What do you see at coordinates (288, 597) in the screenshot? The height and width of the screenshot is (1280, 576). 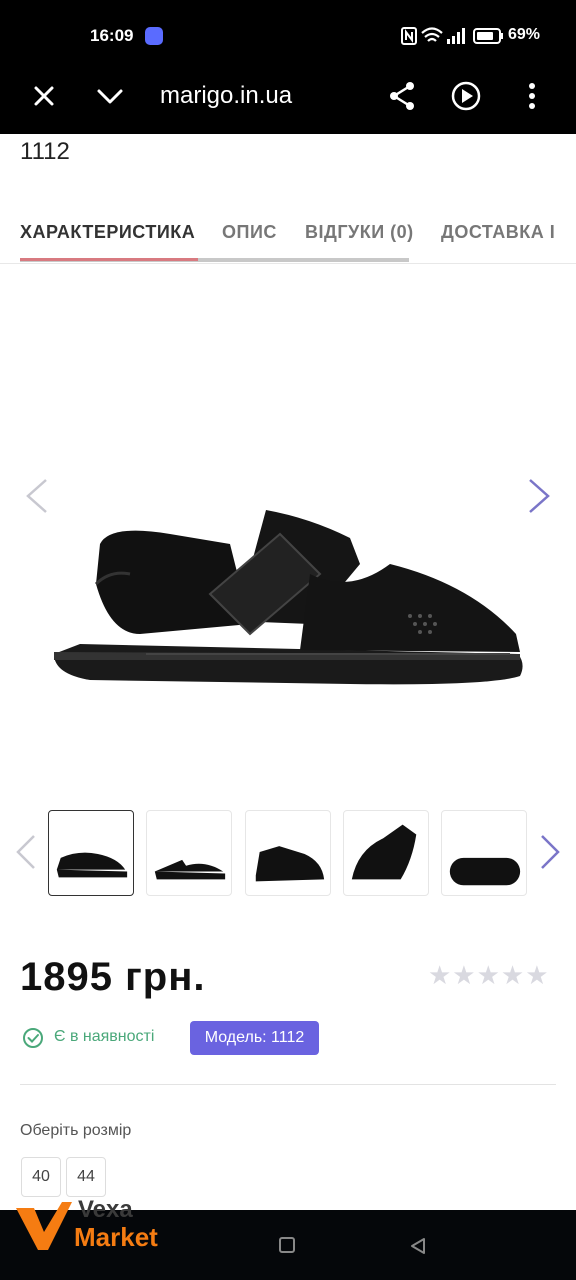 I see `sandal-image` at bounding box center [288, 597].